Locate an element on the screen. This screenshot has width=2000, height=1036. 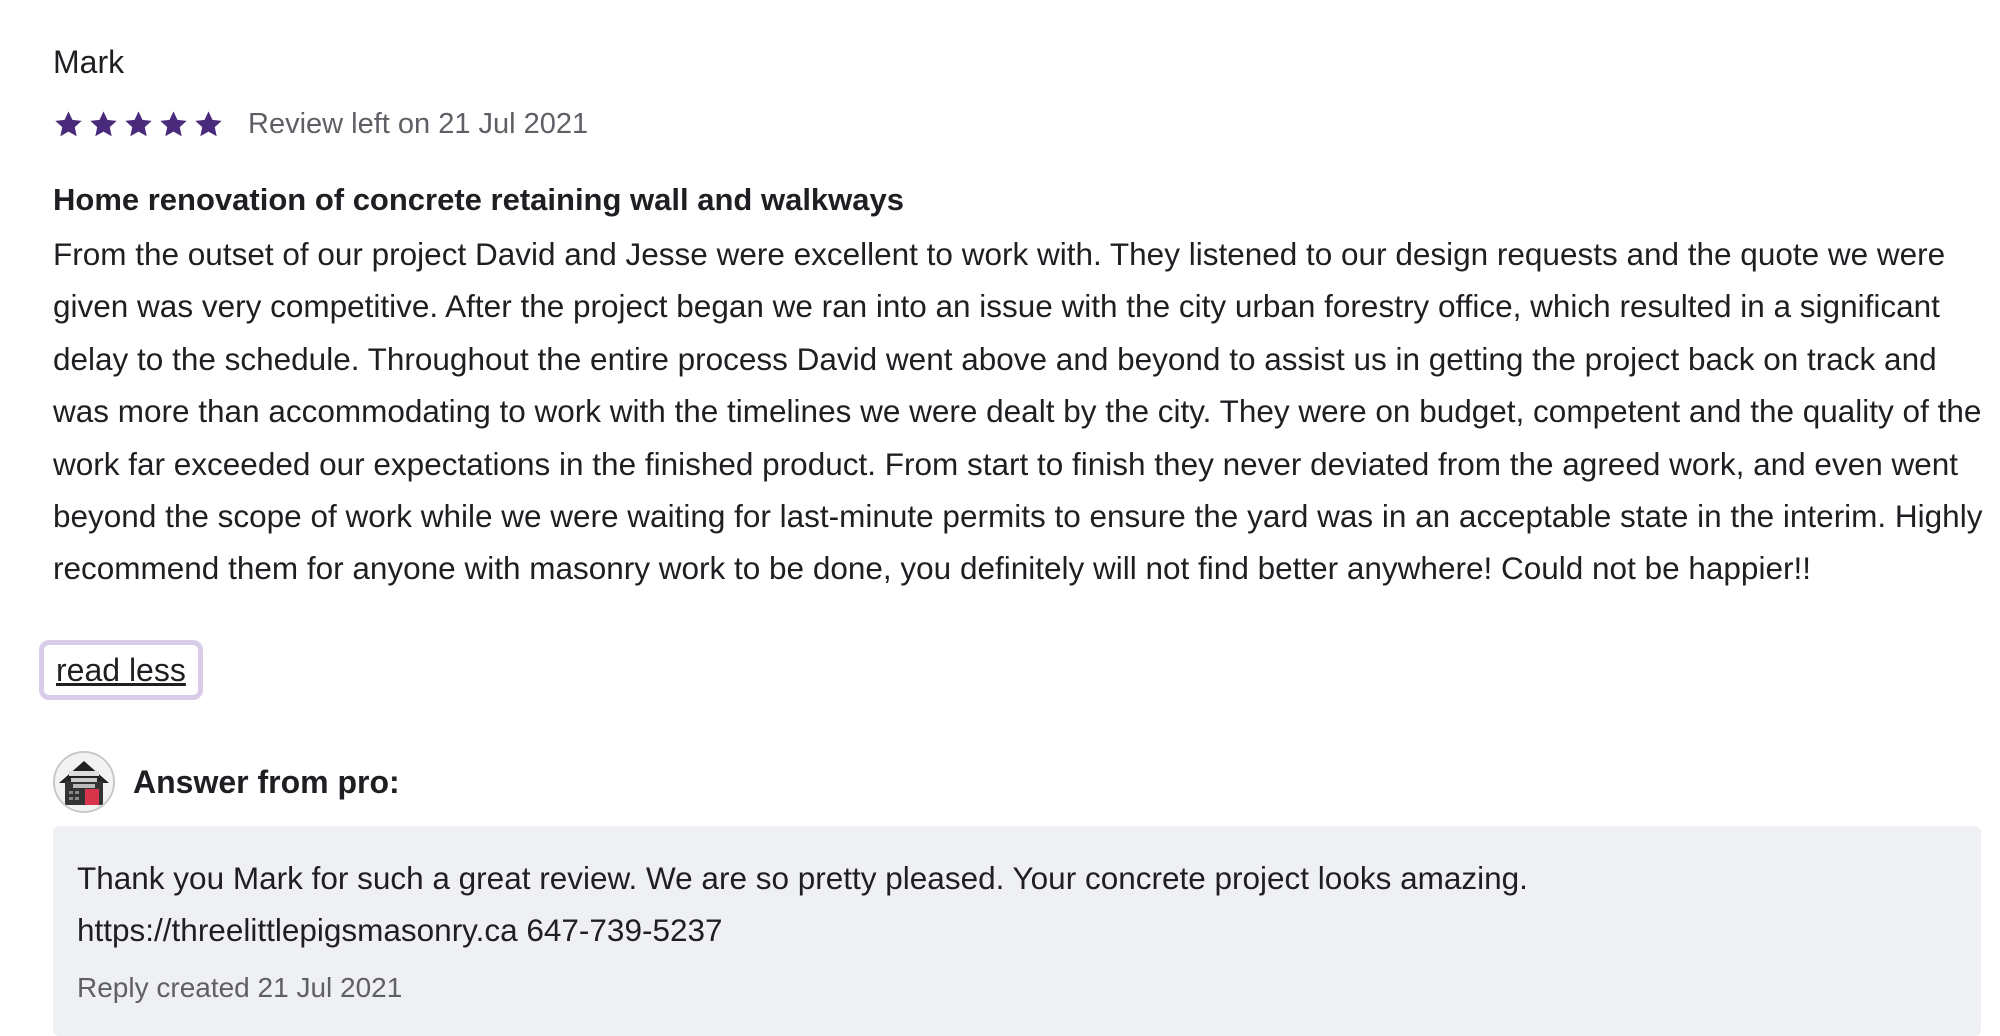
read-less-link: read less is located at coordinates (121, 670).